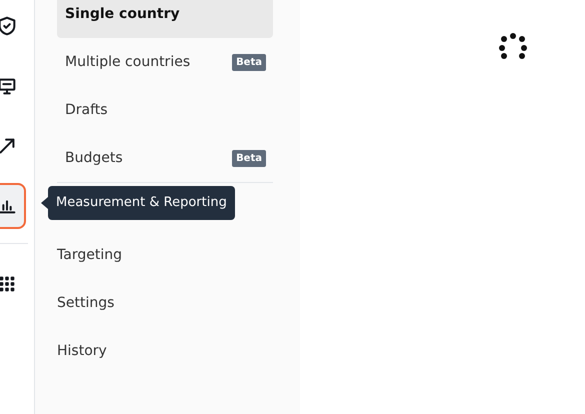  Describe the element at coordinates (44, 203) in the screenshot. I see `tooltip-arrow-icon` at that location.